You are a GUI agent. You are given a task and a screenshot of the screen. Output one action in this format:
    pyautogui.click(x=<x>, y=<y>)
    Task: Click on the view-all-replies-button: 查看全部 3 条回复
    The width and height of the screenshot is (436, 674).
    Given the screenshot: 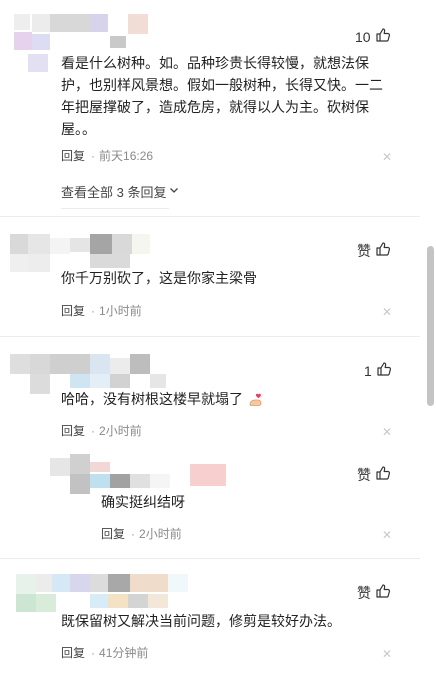 What is the action you would take?
    pyautogui.click(x=120, y=191)
    